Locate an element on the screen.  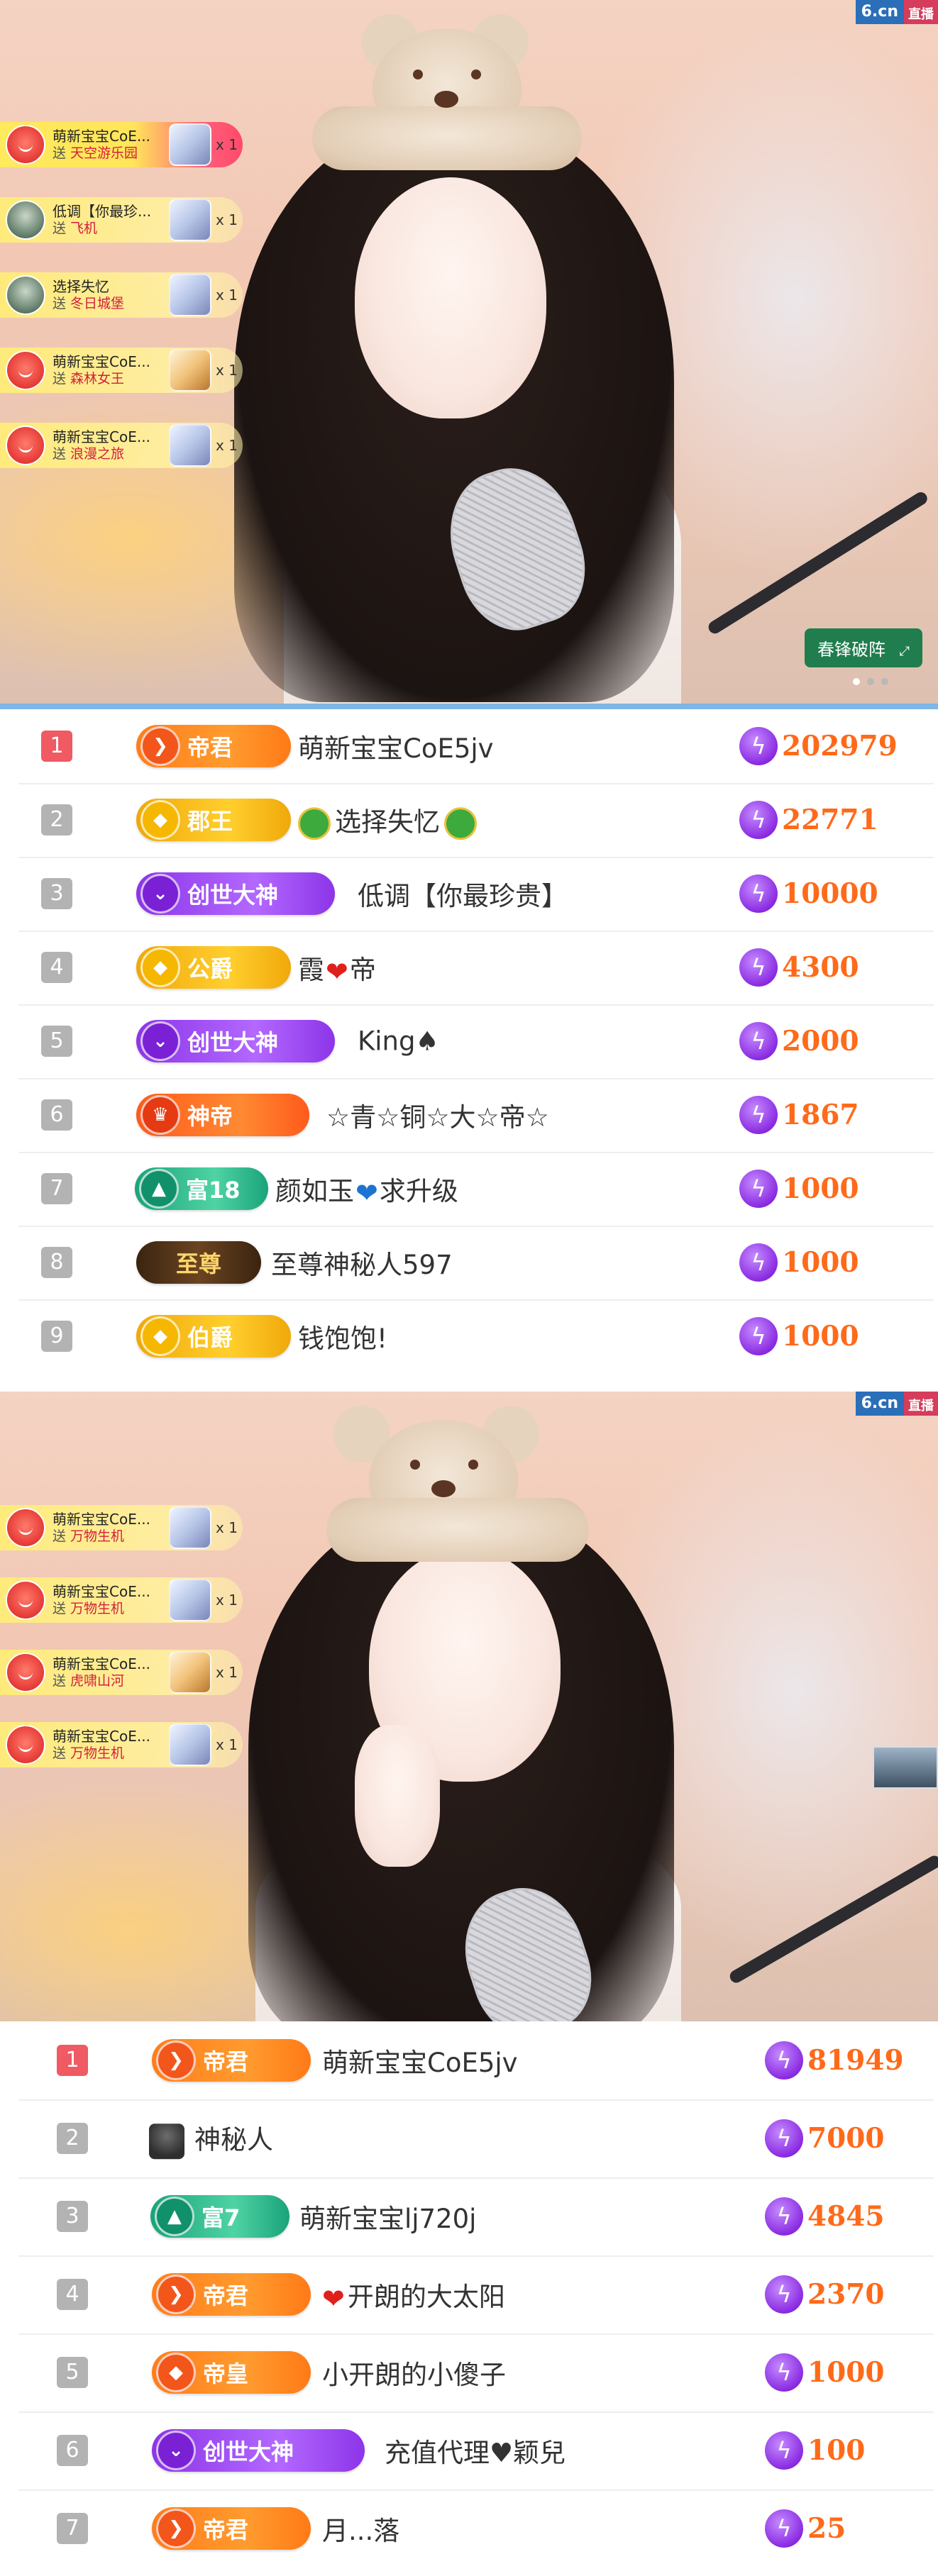
level-emblem-icon: ◆ is located at coordinates (176, 2372).